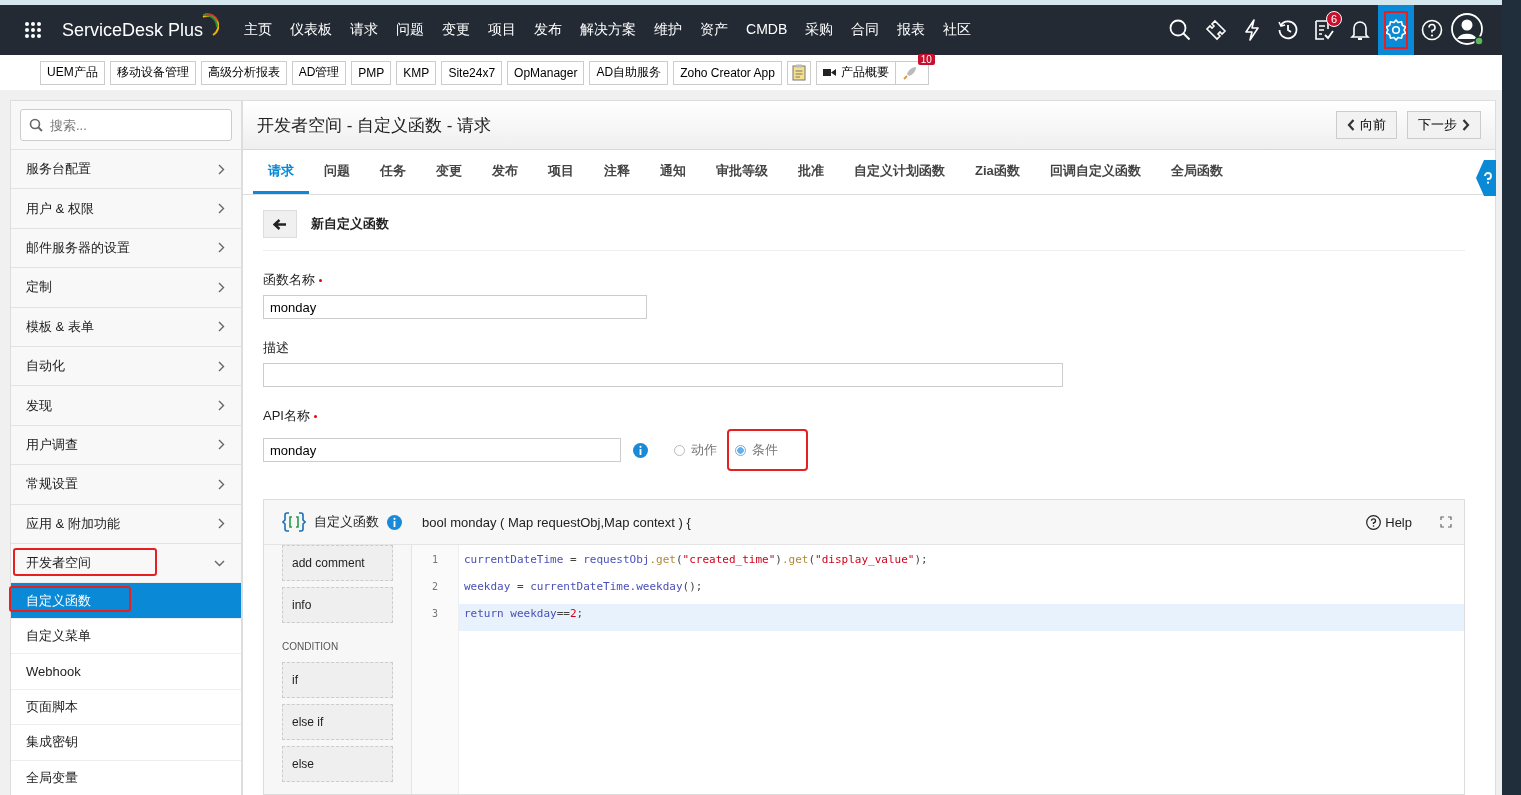  Describe the element at coordinates (126, 326) in the screenshot. I see `sidebar-item: 模板 & 表单` at that location.